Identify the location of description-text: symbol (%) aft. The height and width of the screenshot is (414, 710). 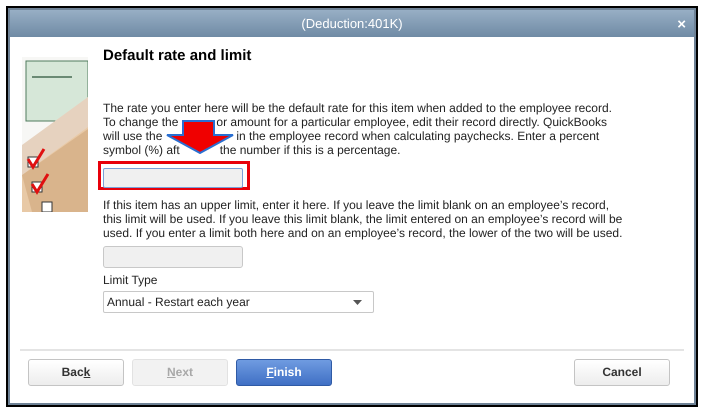
(141, 150).